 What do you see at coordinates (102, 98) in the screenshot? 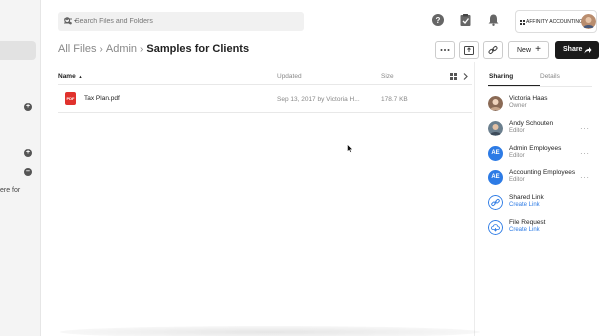
I see `file-name: Tax Plan.pdf` at bounding box center [102, 98].